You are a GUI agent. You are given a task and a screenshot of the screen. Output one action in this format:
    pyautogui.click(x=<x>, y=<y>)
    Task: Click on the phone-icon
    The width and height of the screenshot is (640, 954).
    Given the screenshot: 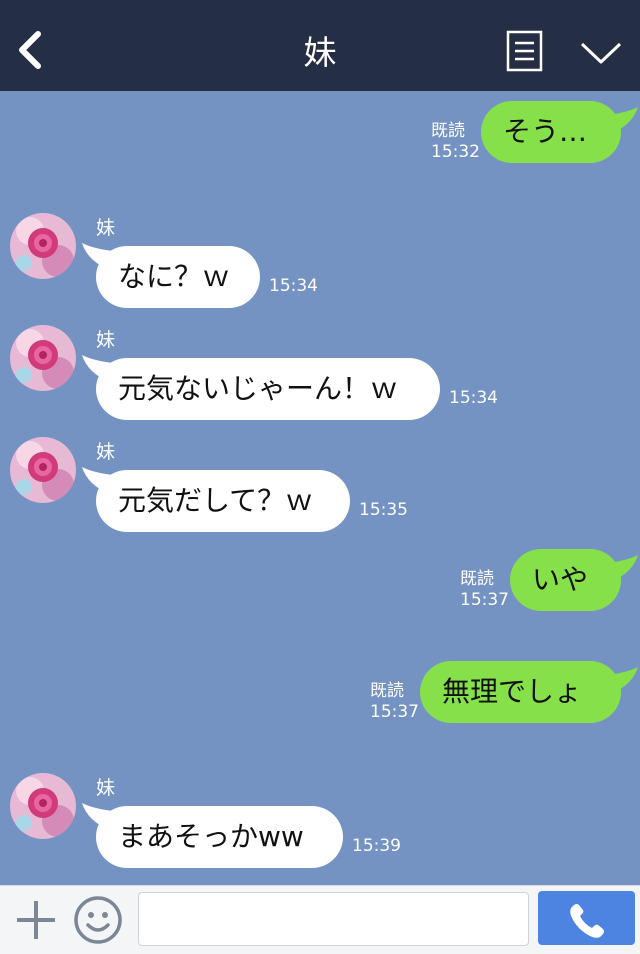 What is the action you would take?
    pyautogui.click(x=587, y=921)
    